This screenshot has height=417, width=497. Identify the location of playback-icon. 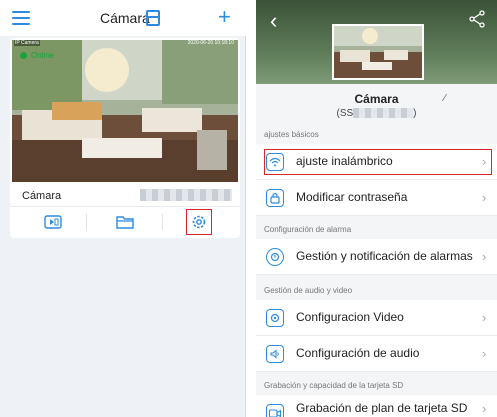
(53, 222).